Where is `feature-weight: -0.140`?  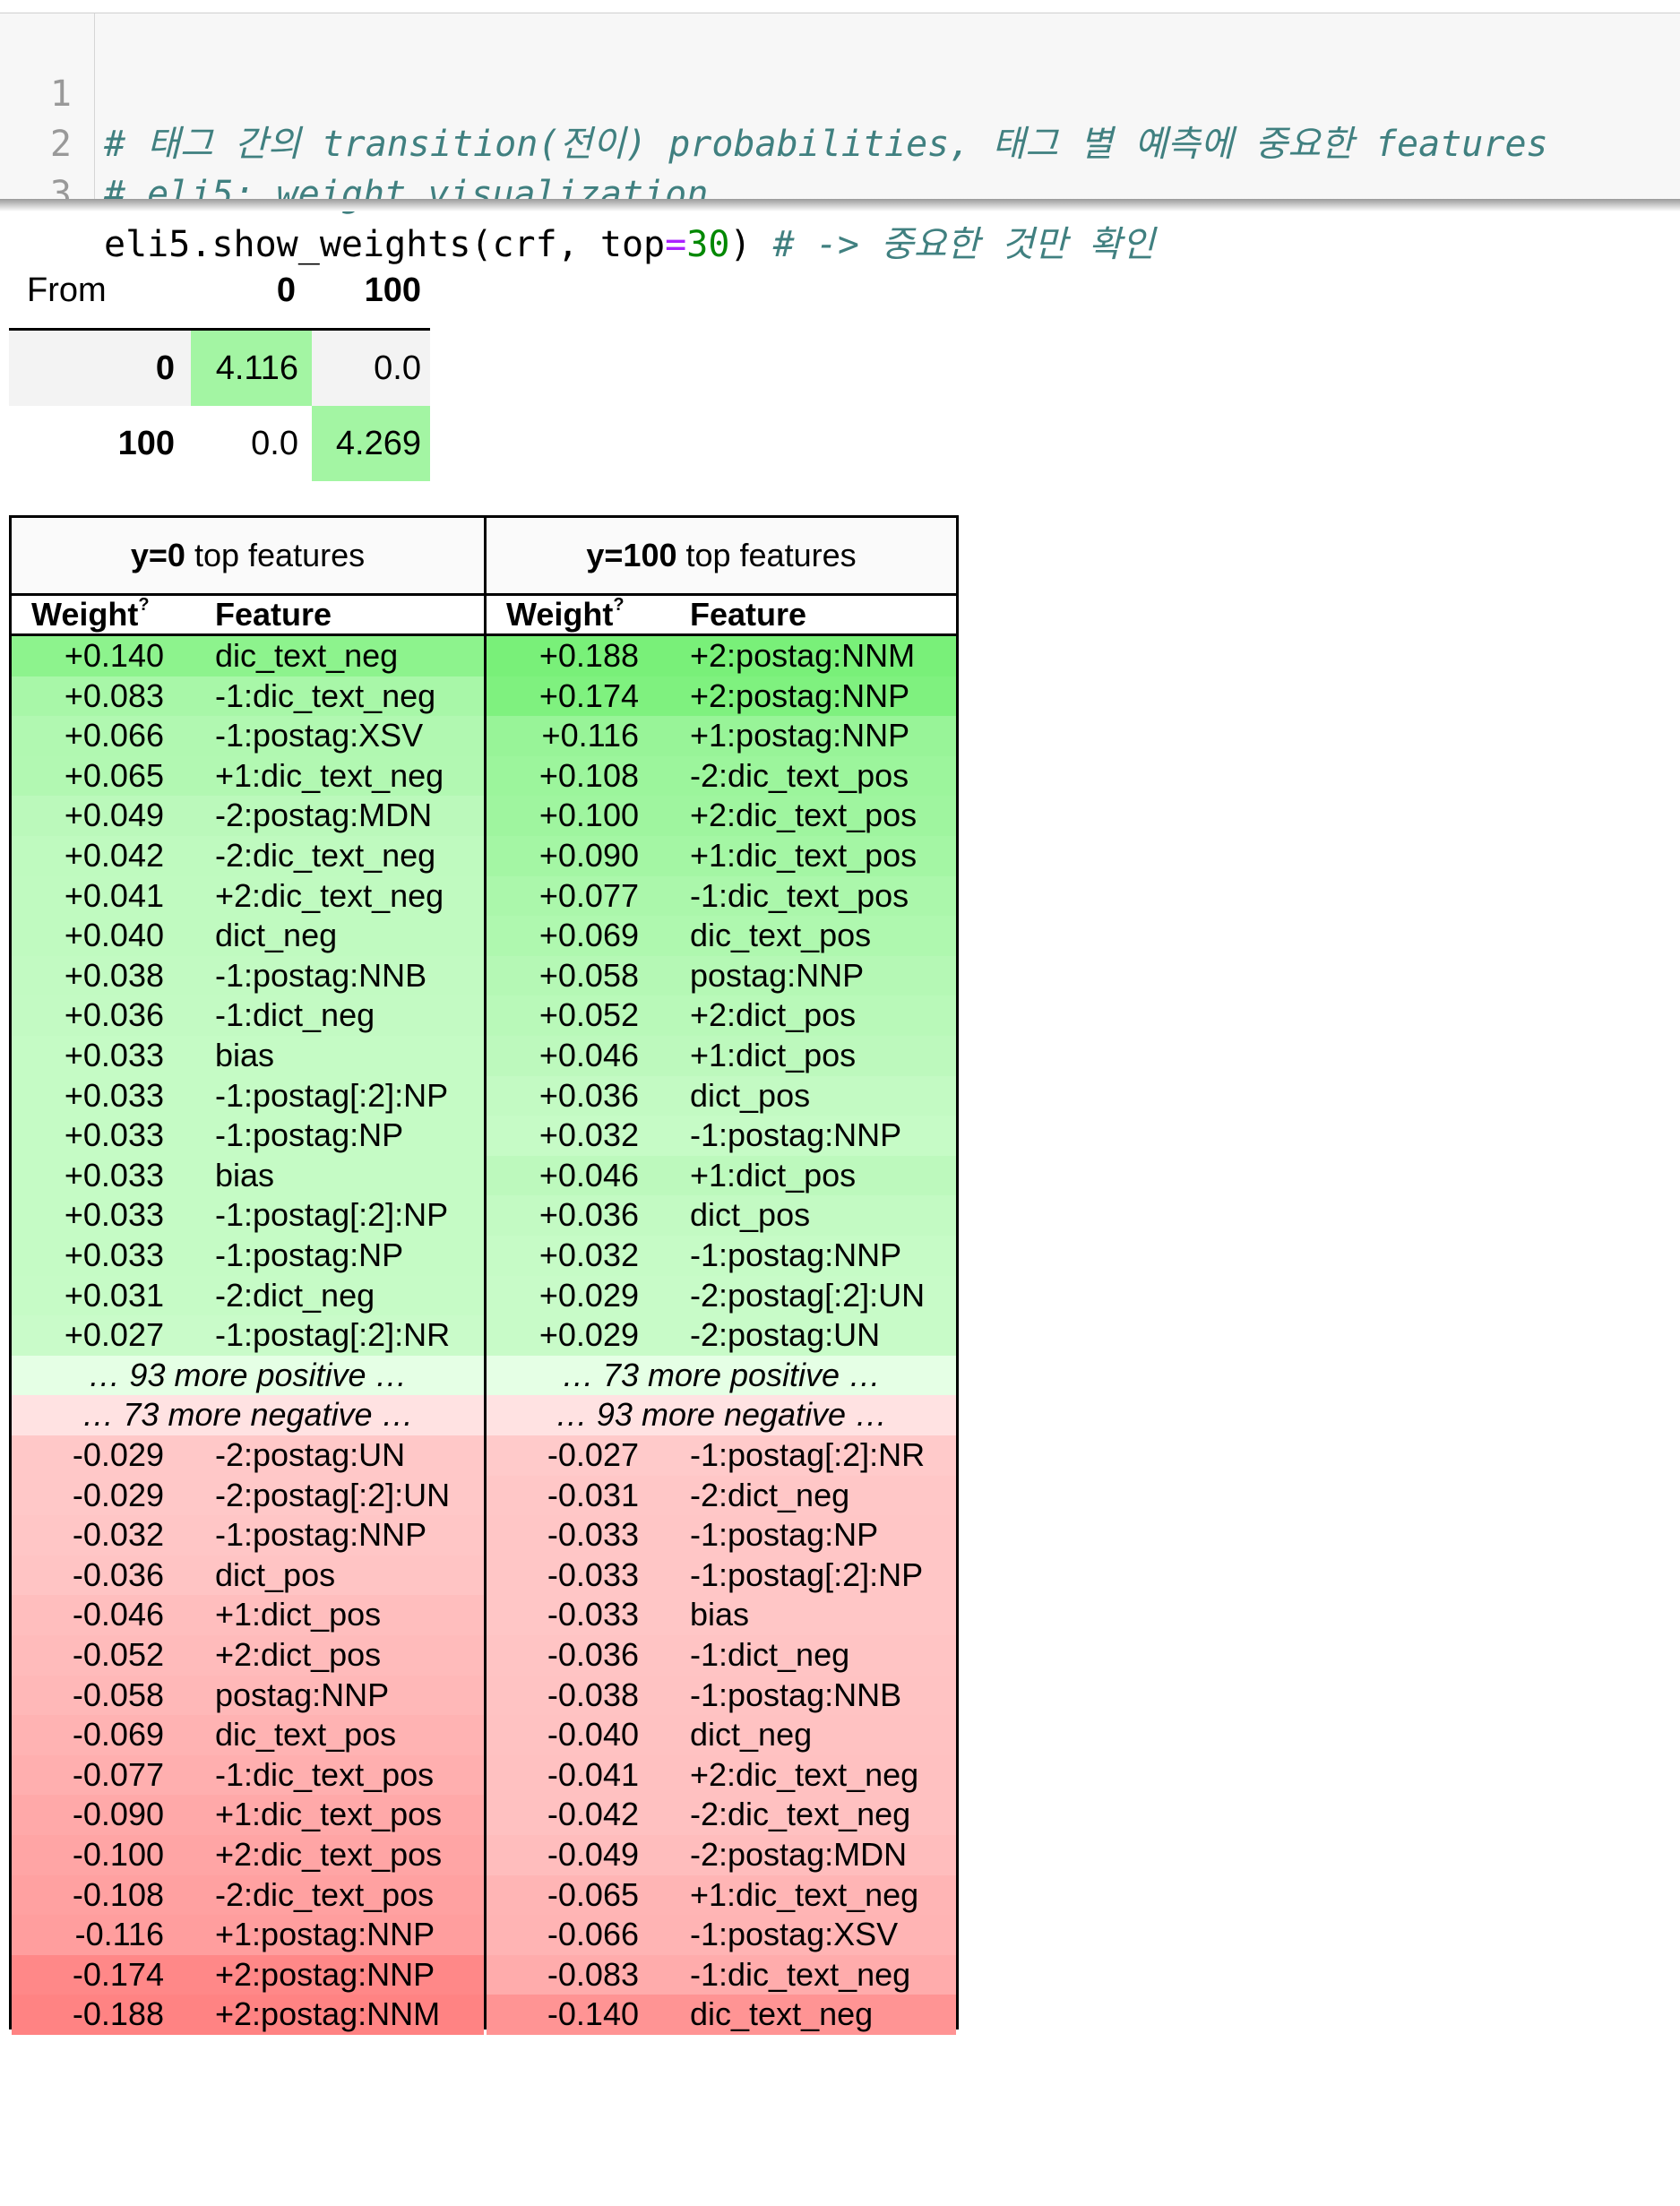
feature-weight: -0.140 is located at coordinates (593, 2014).